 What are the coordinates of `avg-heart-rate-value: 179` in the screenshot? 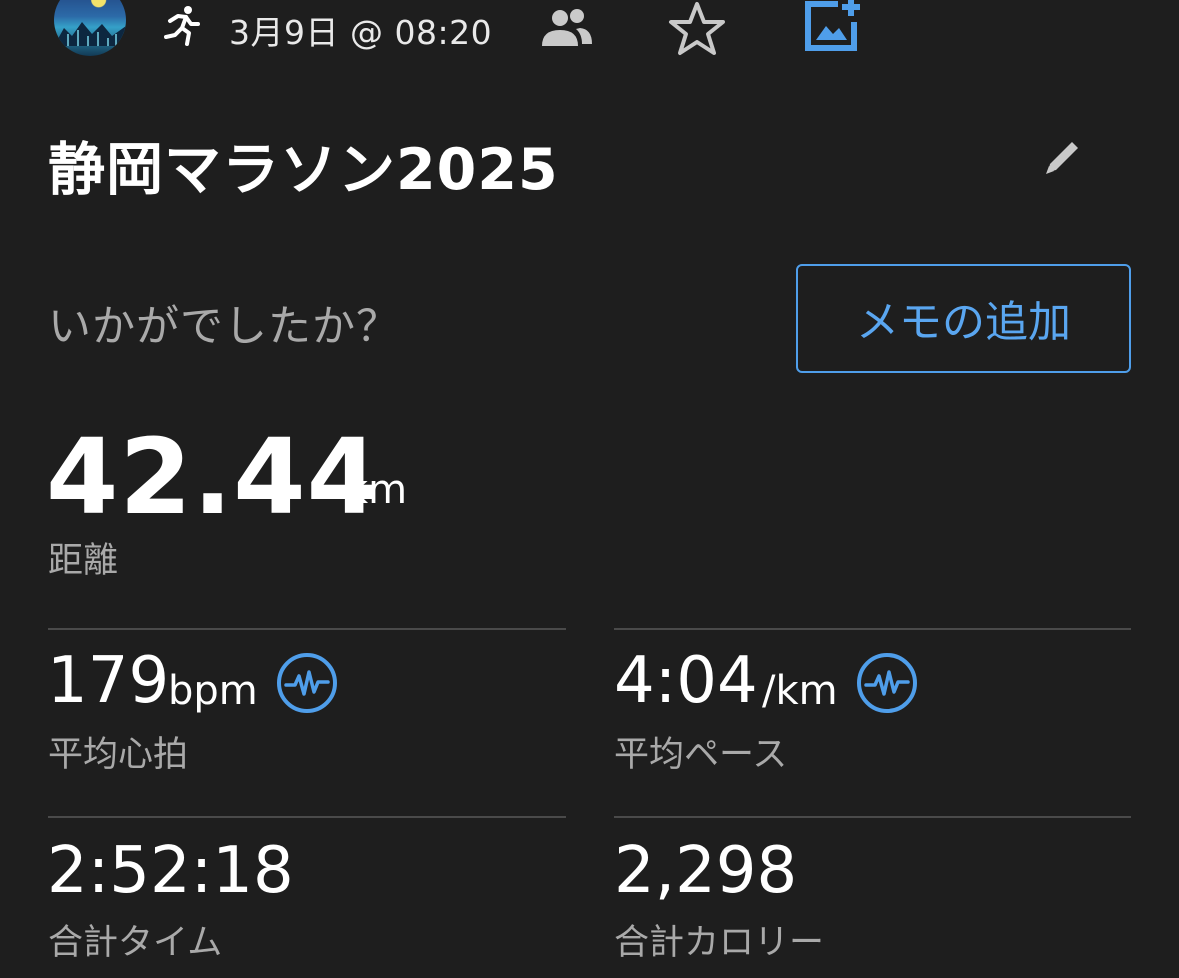 It's located at (108, 681).